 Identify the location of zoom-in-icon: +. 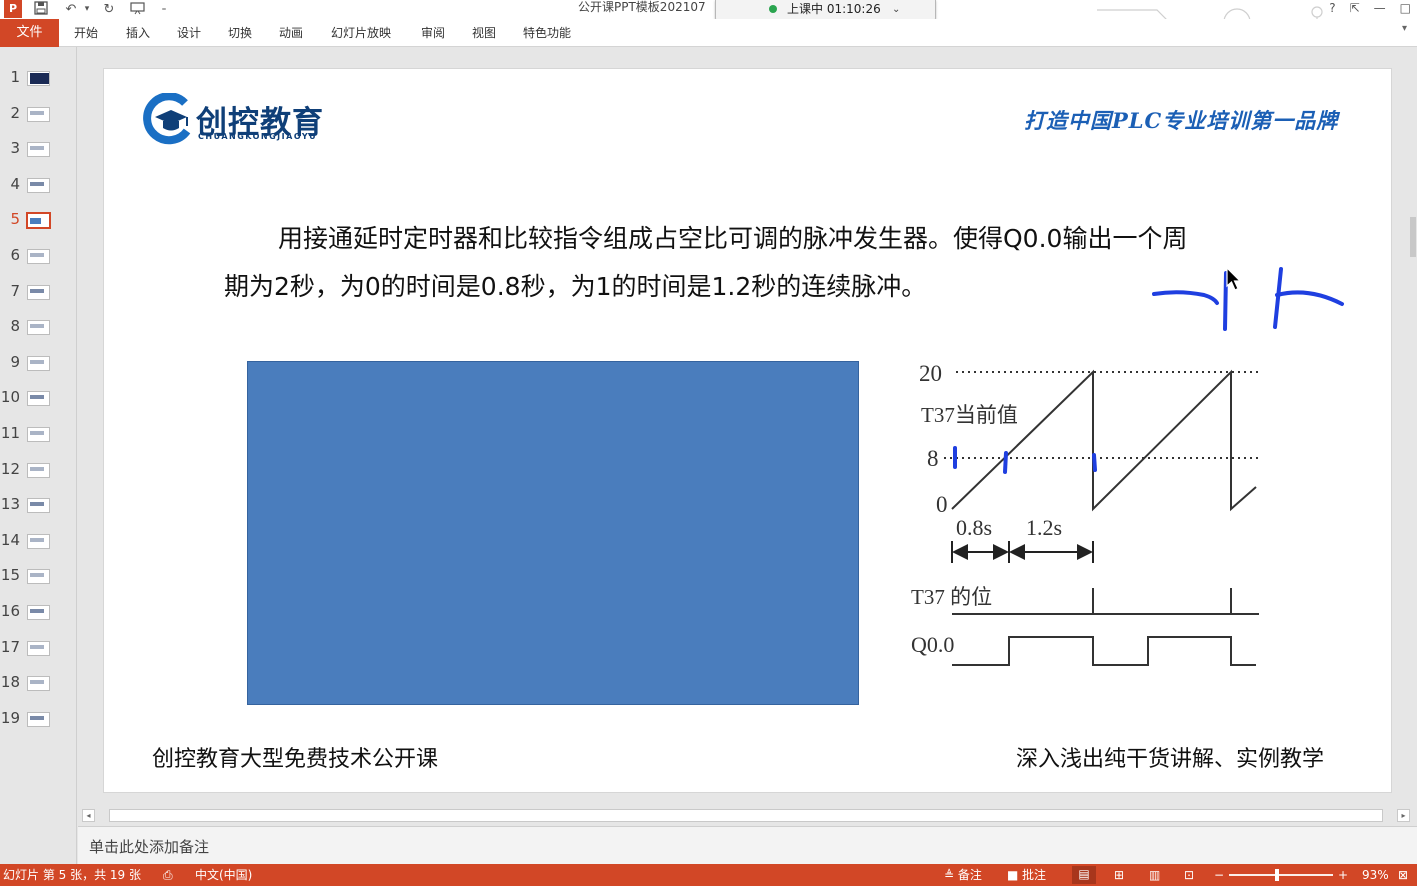
(1343, 875).